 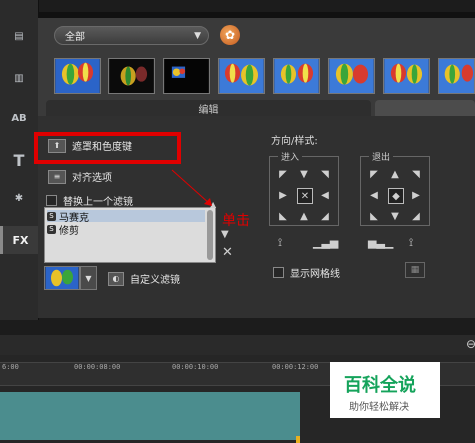 I want to click on tab-secondary, so click(x=425, y=108).